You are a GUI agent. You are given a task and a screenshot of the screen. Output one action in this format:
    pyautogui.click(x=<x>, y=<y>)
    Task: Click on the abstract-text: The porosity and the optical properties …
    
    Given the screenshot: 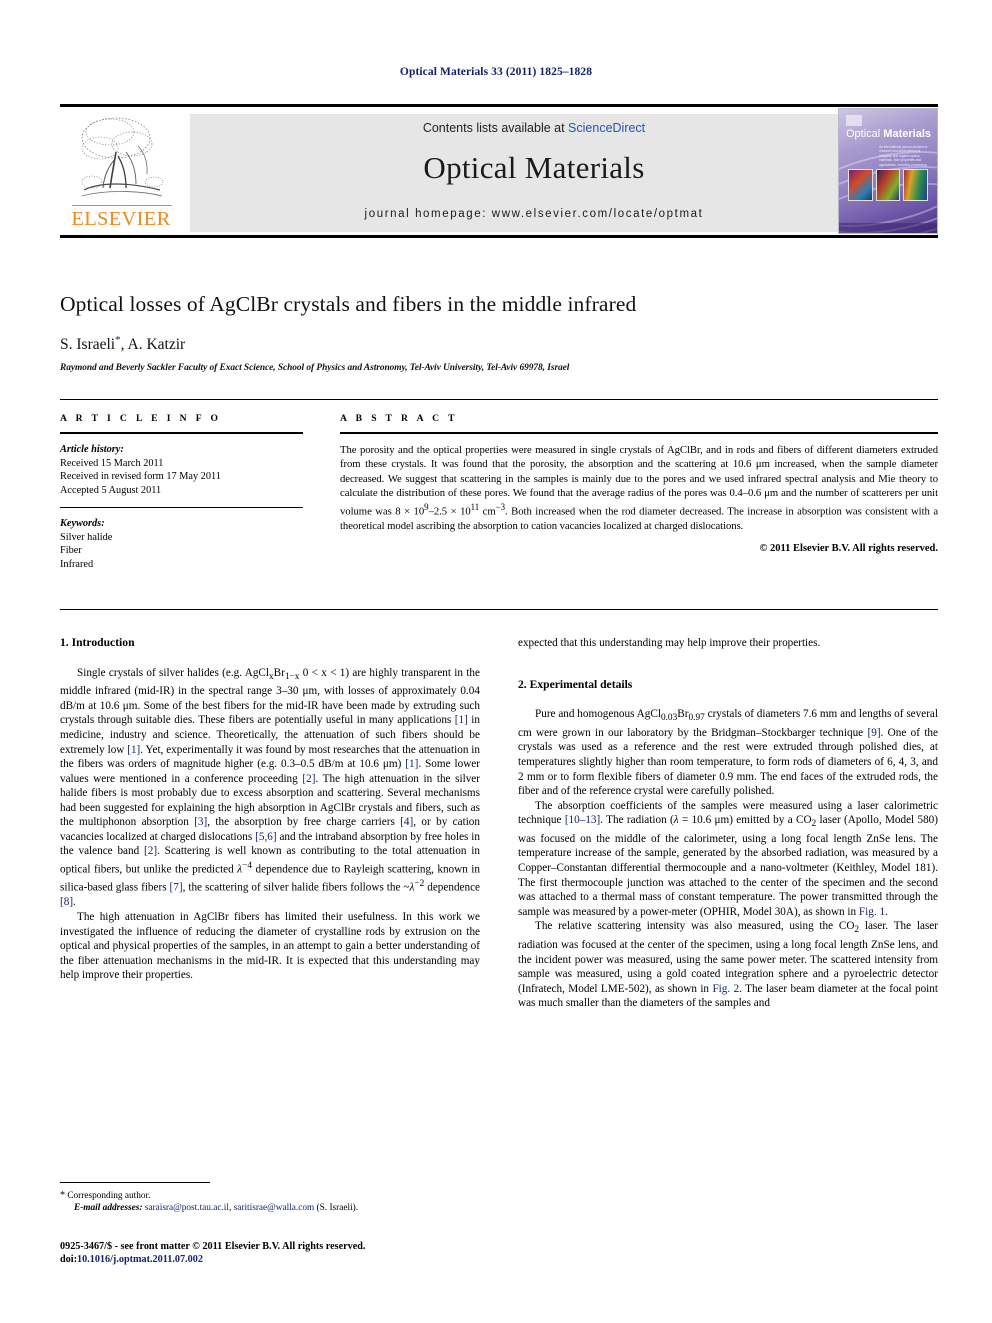 What is the action you would take?
    pyautogui.click(x=639, y=488)
    